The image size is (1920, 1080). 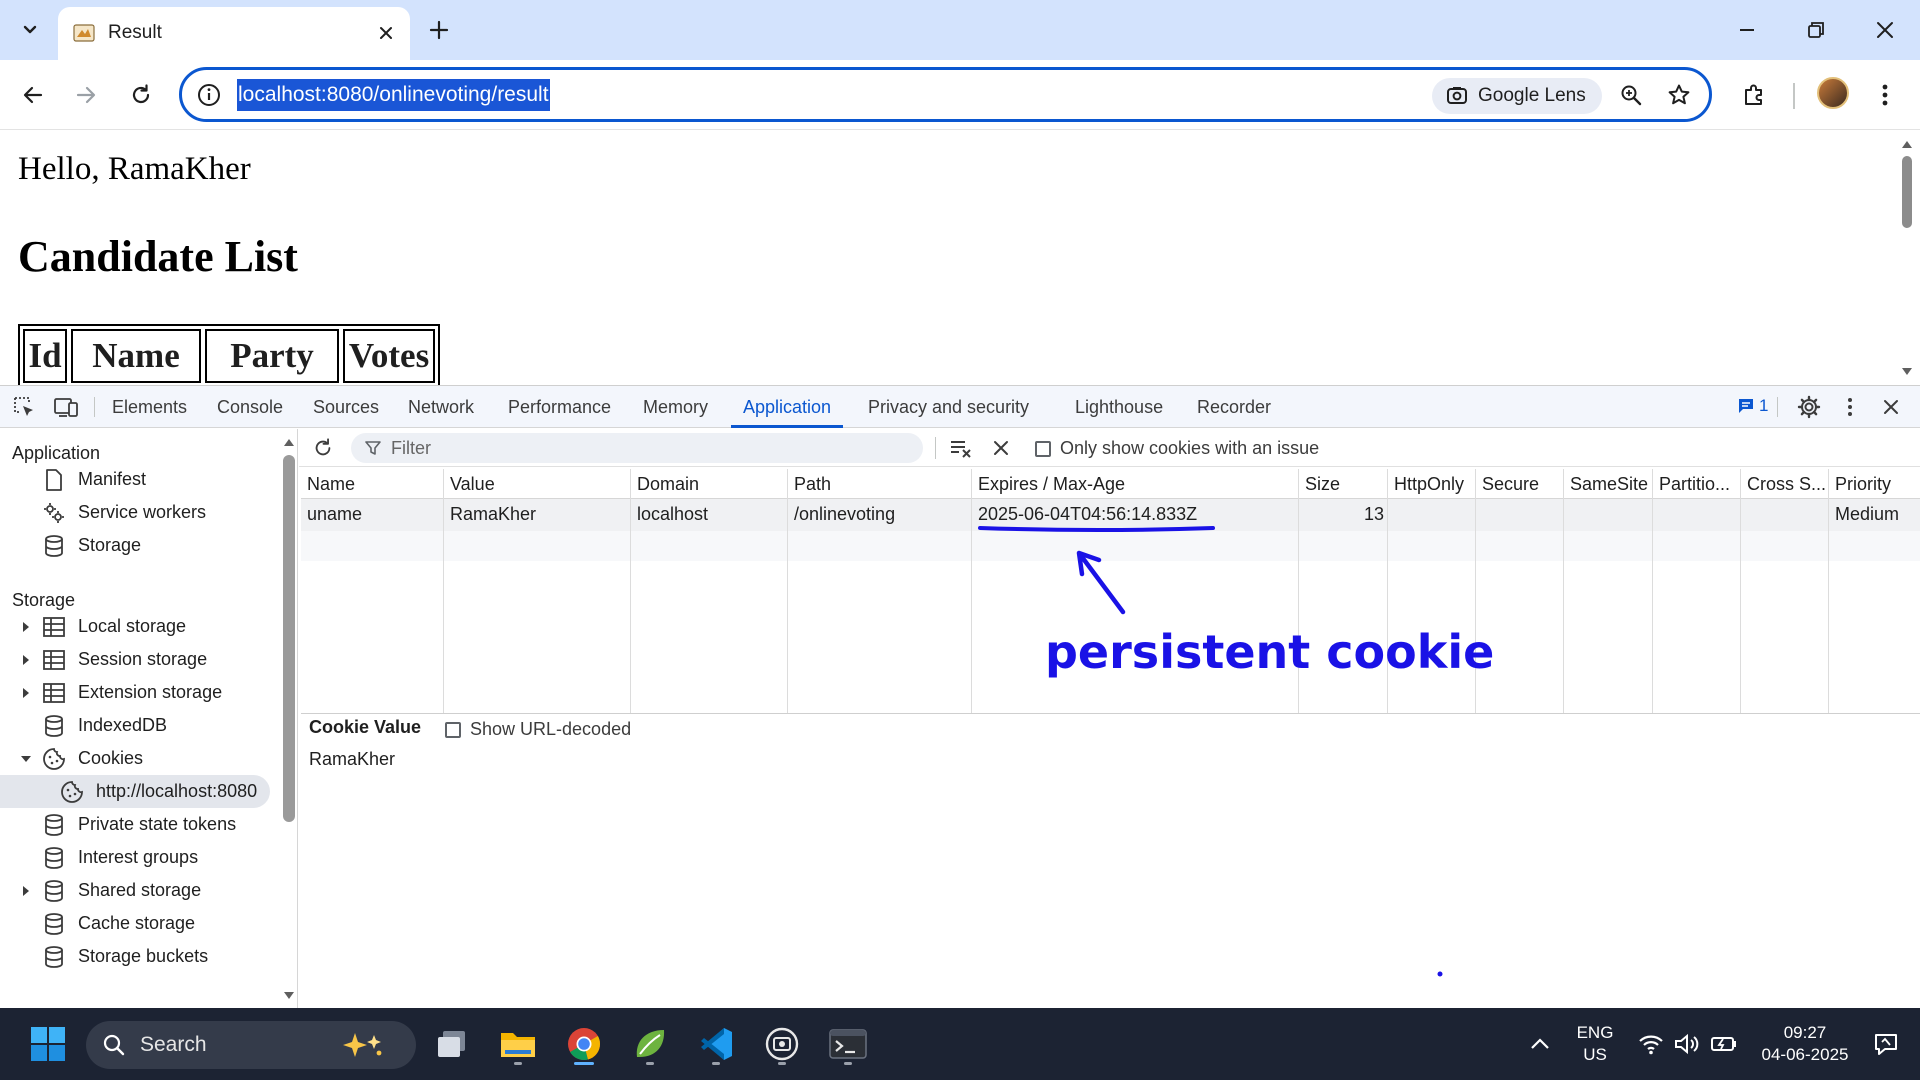 I want to click on show-hidden-icons-button, so click(x=1540, y=1044).